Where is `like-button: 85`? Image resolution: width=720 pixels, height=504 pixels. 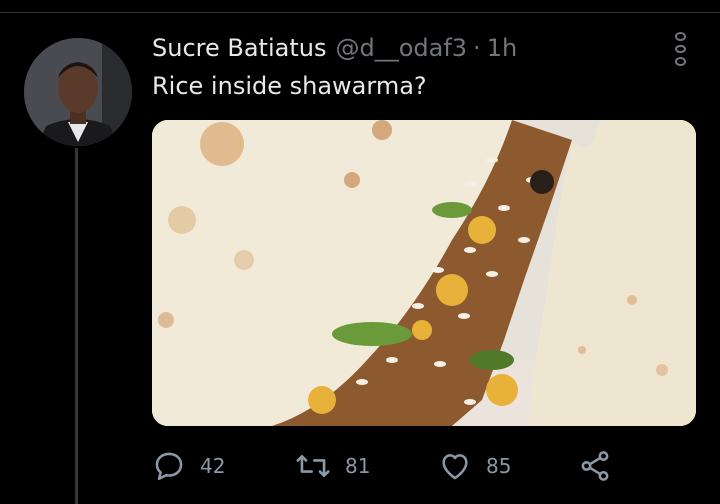
like-button: 85 is located at coordinates (474, 466).